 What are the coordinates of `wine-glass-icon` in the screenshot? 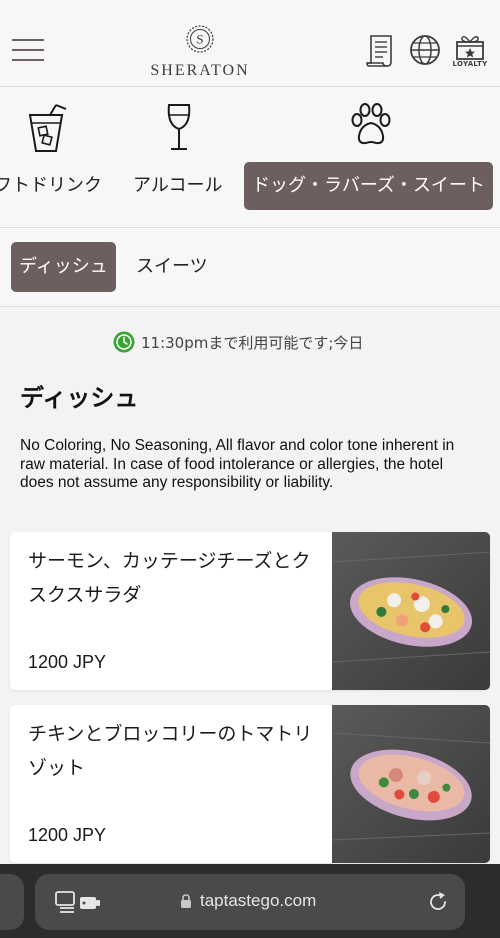 It's located at (179, 127).